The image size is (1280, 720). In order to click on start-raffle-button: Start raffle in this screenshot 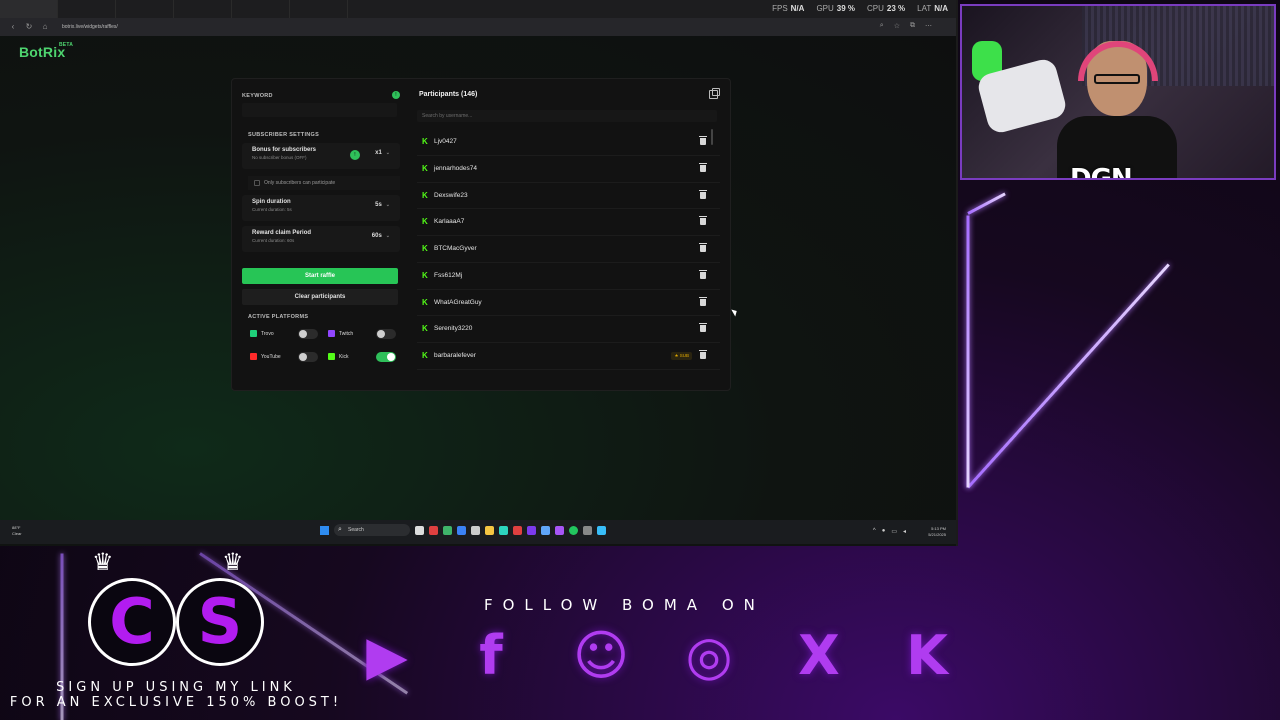, I will do `click(320, 276)`.